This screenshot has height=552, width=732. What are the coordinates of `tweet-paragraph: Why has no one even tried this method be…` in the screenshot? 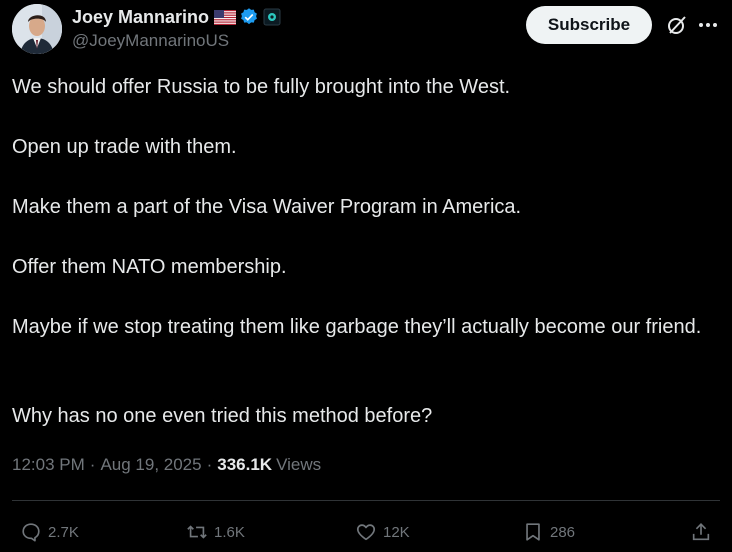 It's located at (222, 416).